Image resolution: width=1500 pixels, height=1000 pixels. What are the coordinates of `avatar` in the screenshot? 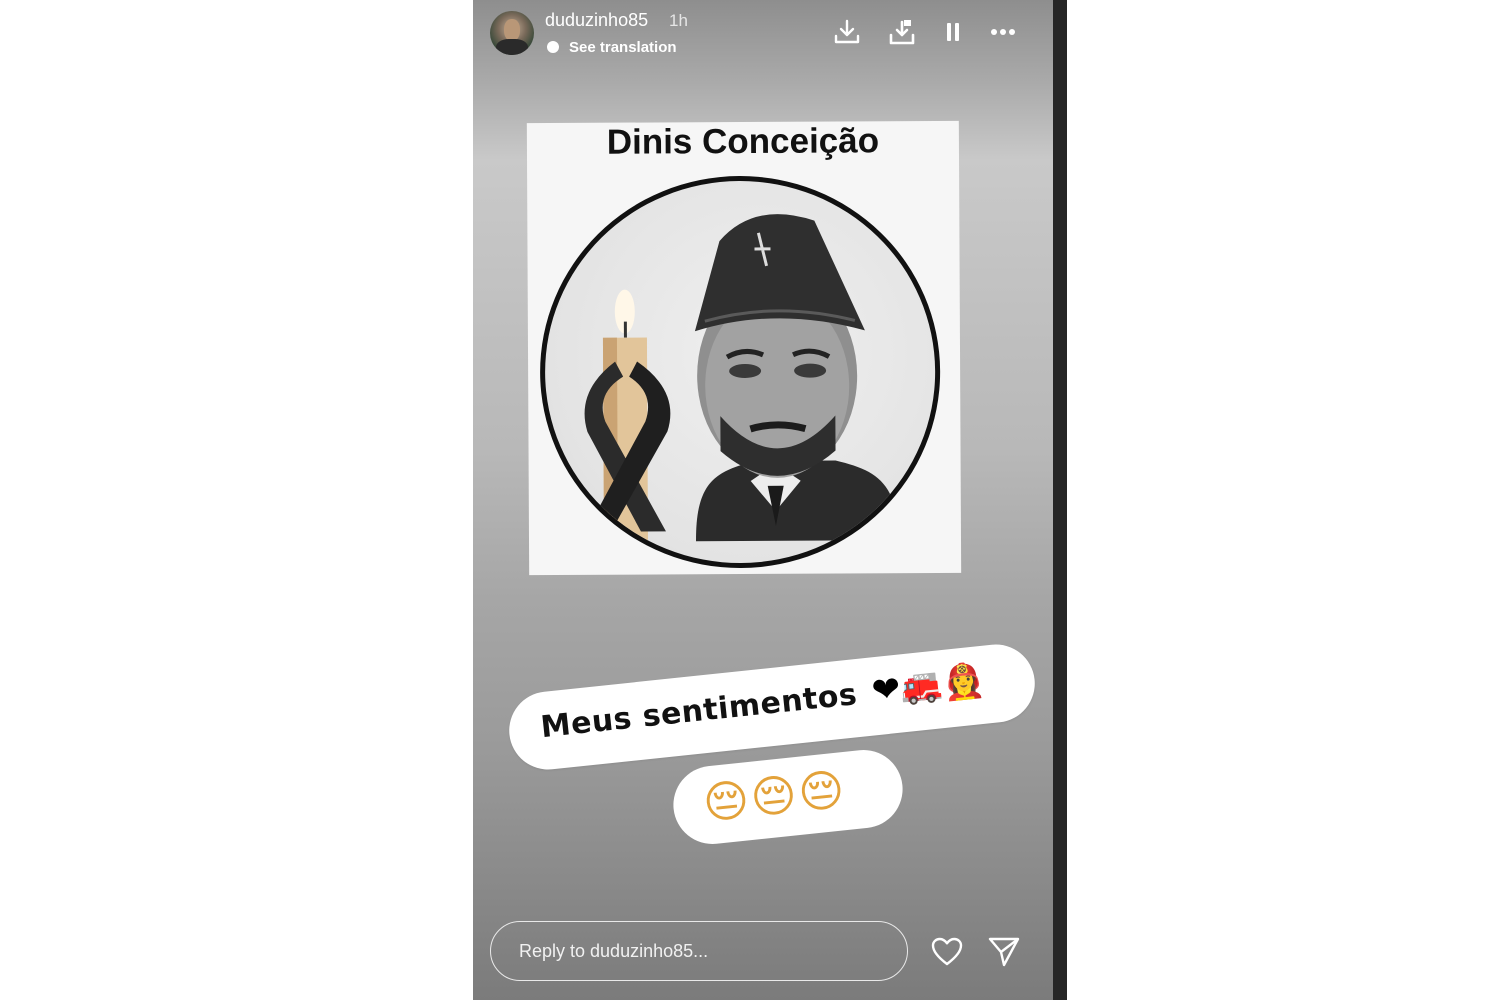 It's located at (512, 33).